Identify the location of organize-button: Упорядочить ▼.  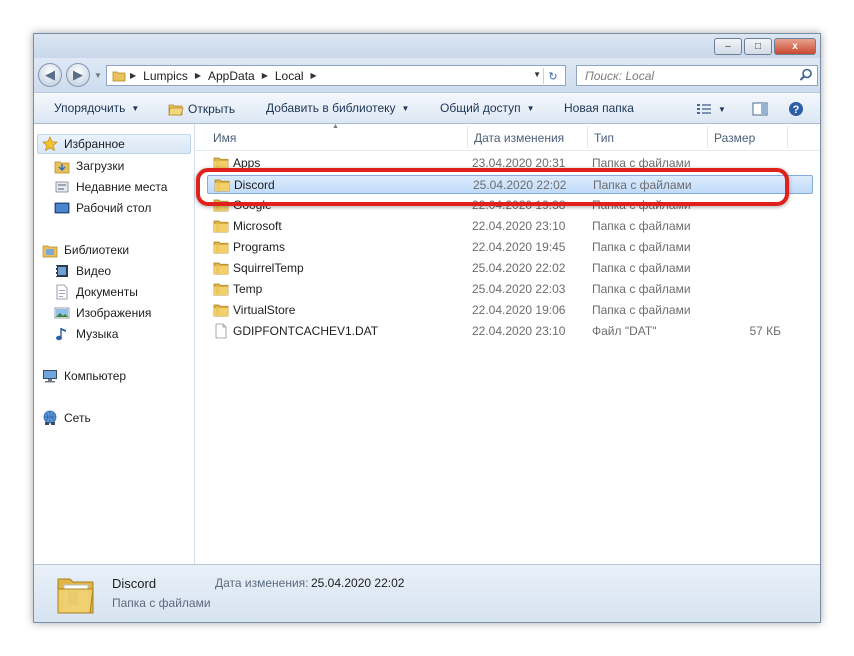
(96, 108).